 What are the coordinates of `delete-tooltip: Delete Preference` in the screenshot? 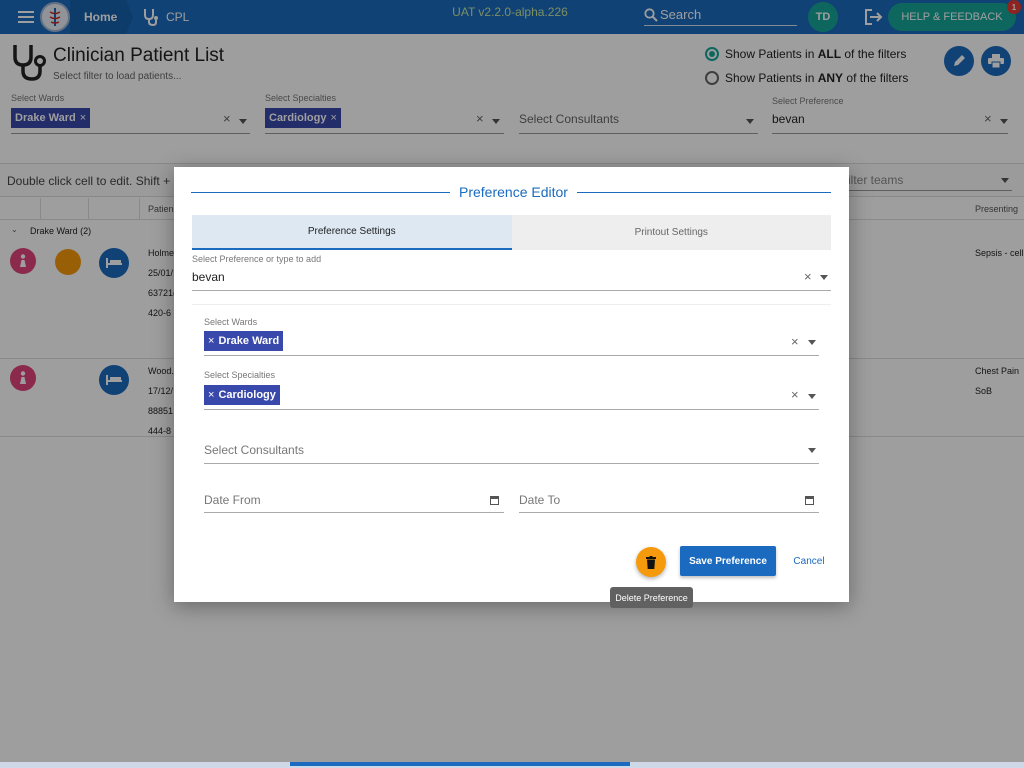 It's located at (651, 597).